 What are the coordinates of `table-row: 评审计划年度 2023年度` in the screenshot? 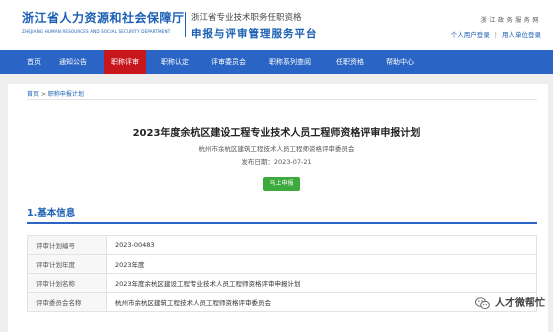 It's located at (282, 264).